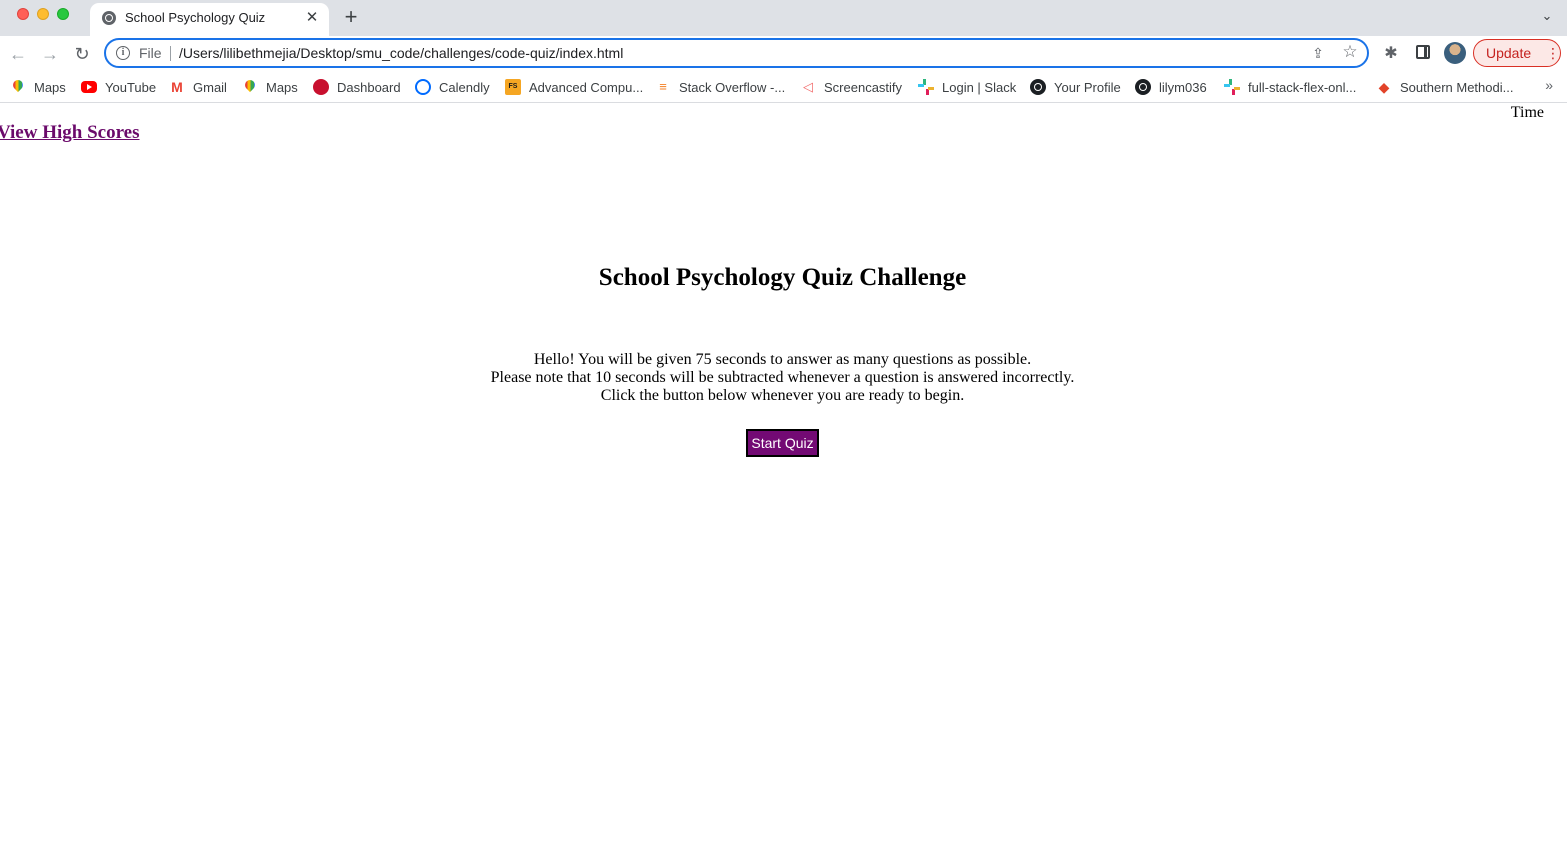 This screenshot has height=858, width=1567. What do you see at coordinates (1509, 53) in the screenshot?
I see `update-label: Update` at bounding box center [1509, 53].